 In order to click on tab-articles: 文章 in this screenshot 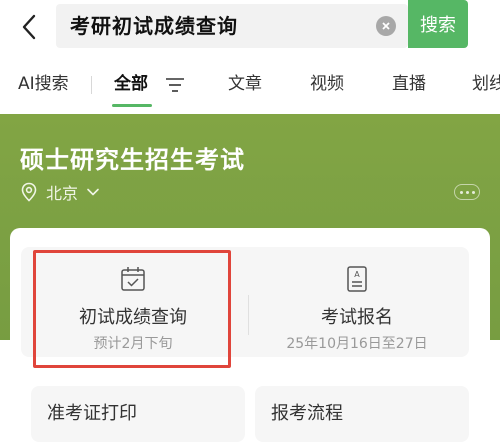, I will do `click(245, 85)`.